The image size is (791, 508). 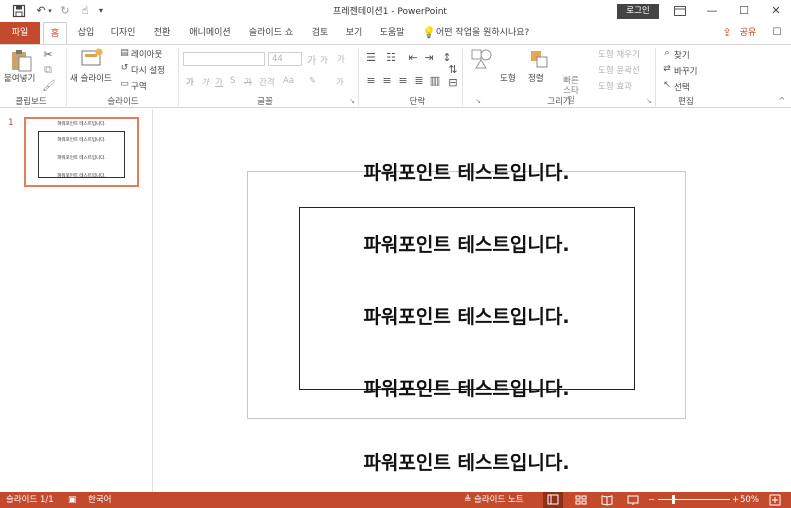 What do you see at coordinates (31, 102) in the screenshot?
I see `group-label-clipboard: 클립보드` at bounding box center [31, 102].